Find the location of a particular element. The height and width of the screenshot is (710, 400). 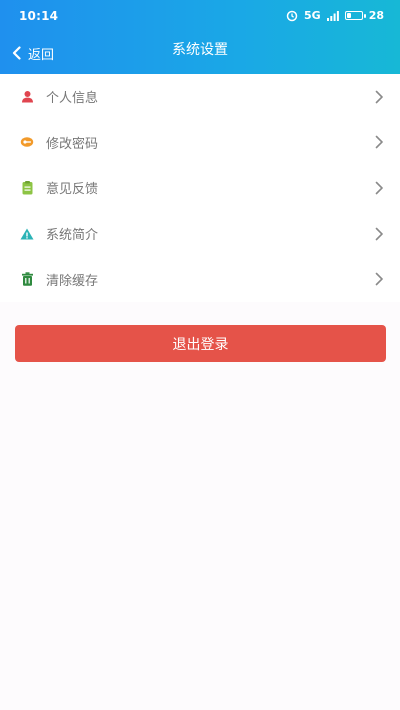

settings-item-label: 意见反馈 is located at coordinates (72, 190).